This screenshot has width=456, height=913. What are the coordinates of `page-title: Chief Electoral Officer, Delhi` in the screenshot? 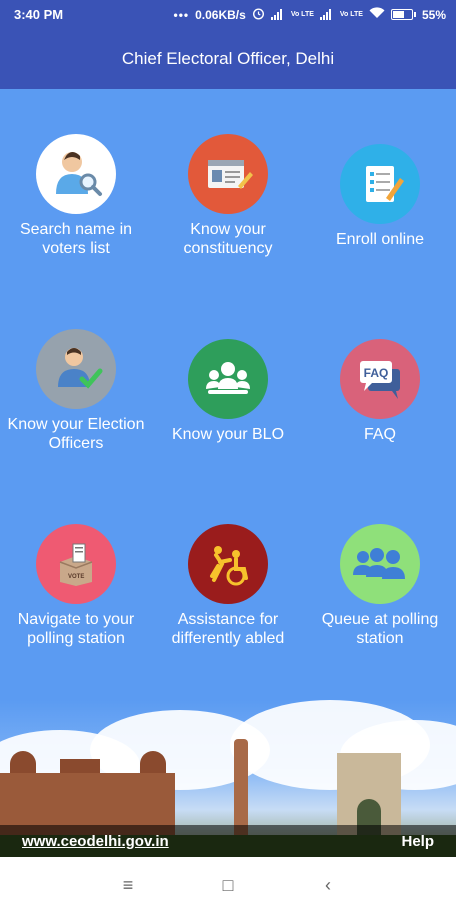 It's located at (228, 58).